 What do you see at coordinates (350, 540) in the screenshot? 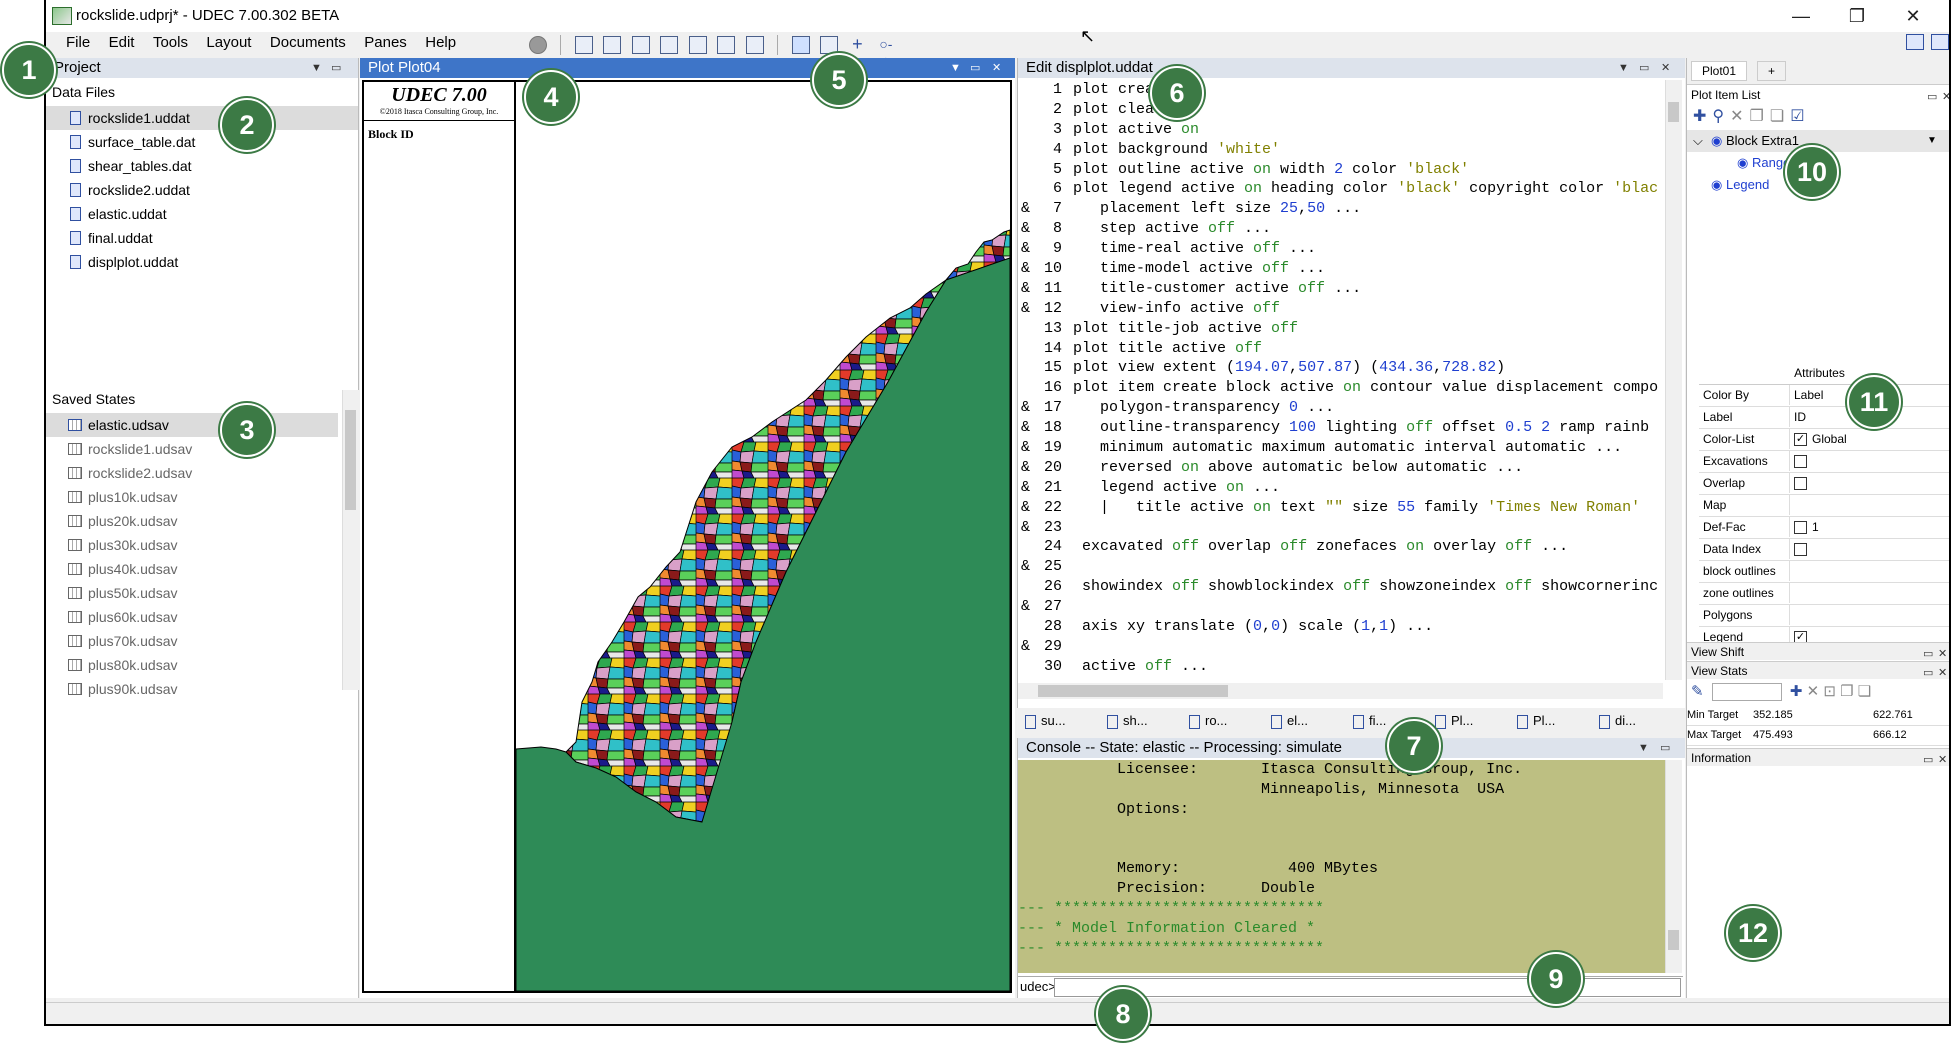
I see `saved-states-scrollbar` at bounding box center [350, 540].